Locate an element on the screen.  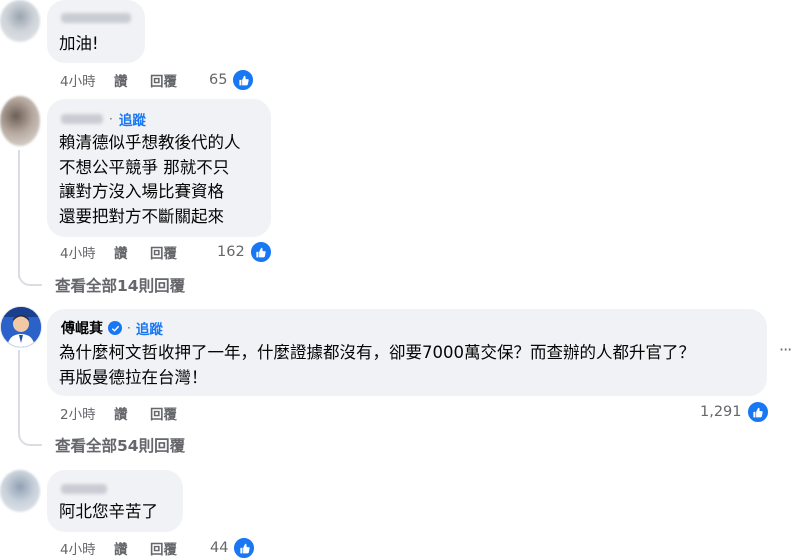
comment-author-name: 傅崐萁 is located at coordinates (82, 328).